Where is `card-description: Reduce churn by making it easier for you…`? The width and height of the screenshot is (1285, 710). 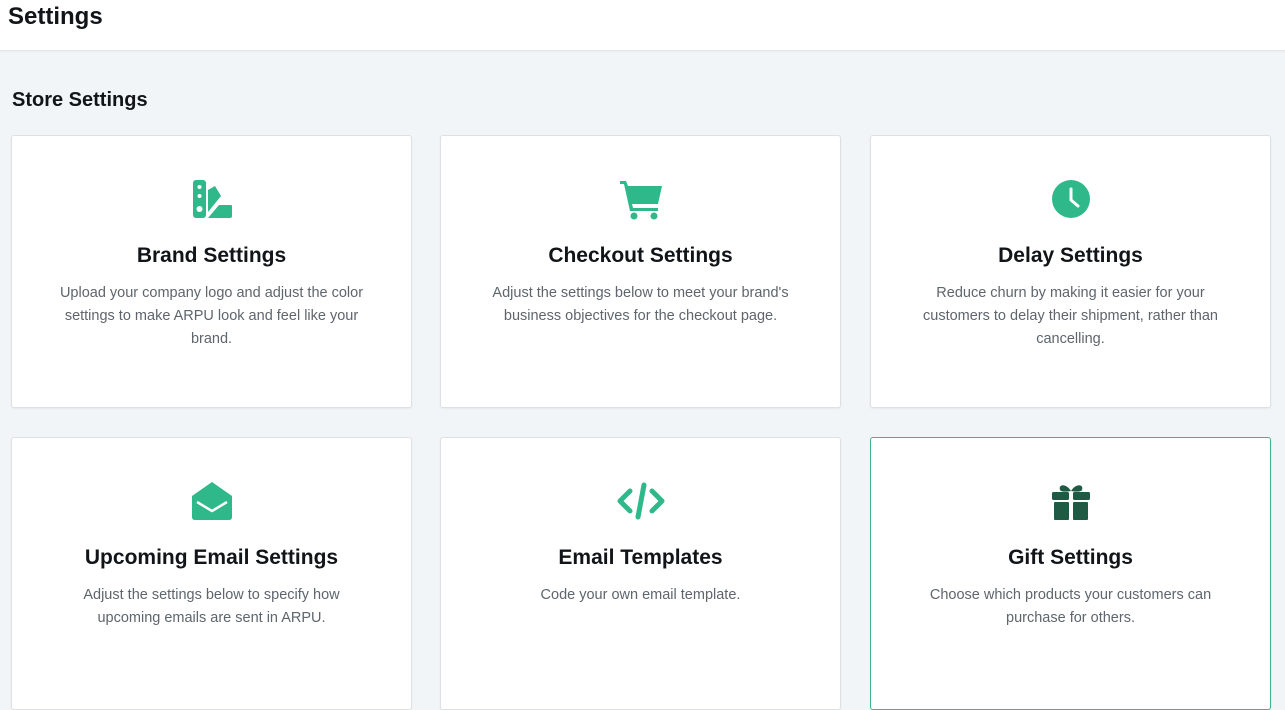
card-description: Reduce churn by making it easier for you… is located at coordinates (1070, 316).